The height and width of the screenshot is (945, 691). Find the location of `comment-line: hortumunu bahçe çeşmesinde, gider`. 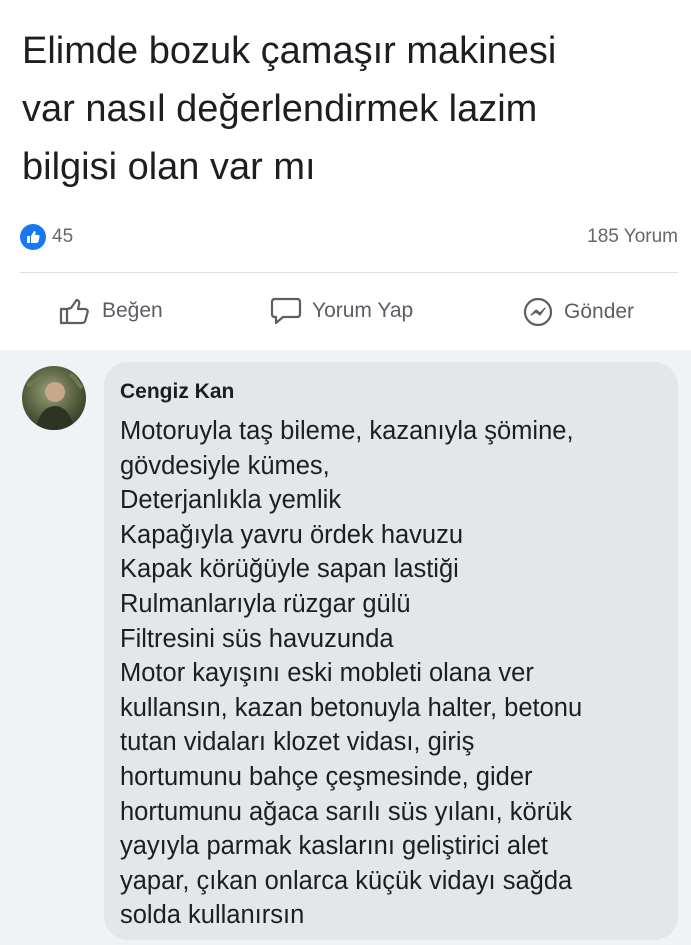

comment-line: hortumunu bahçe çeşmesinde, gider is located at coordinates (326, 776).